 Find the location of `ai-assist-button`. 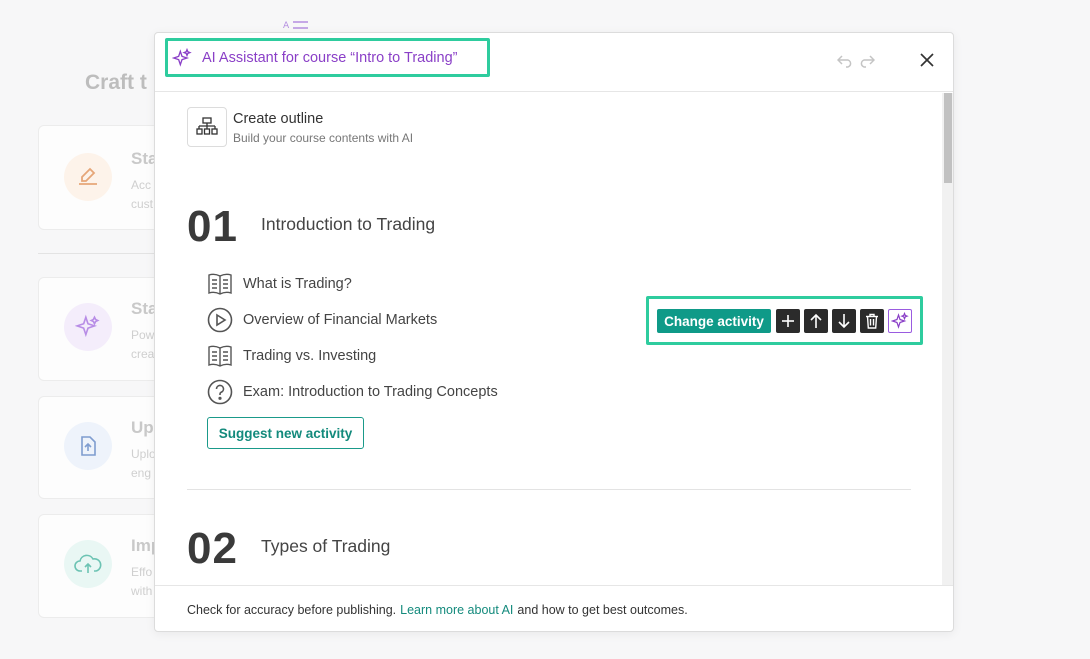

ai-assist-button is located at coordinates (900, 321).